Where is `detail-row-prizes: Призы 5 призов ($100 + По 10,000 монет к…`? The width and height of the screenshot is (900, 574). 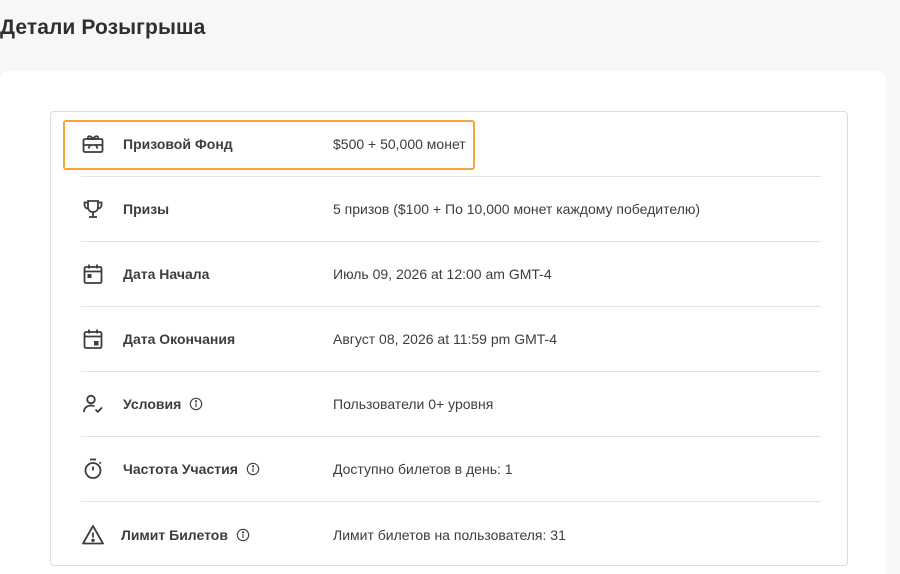 detail-row-prizes: Призы 5 призов ($100 + По 10,000 монет к… is located at coordinates (451, 209).